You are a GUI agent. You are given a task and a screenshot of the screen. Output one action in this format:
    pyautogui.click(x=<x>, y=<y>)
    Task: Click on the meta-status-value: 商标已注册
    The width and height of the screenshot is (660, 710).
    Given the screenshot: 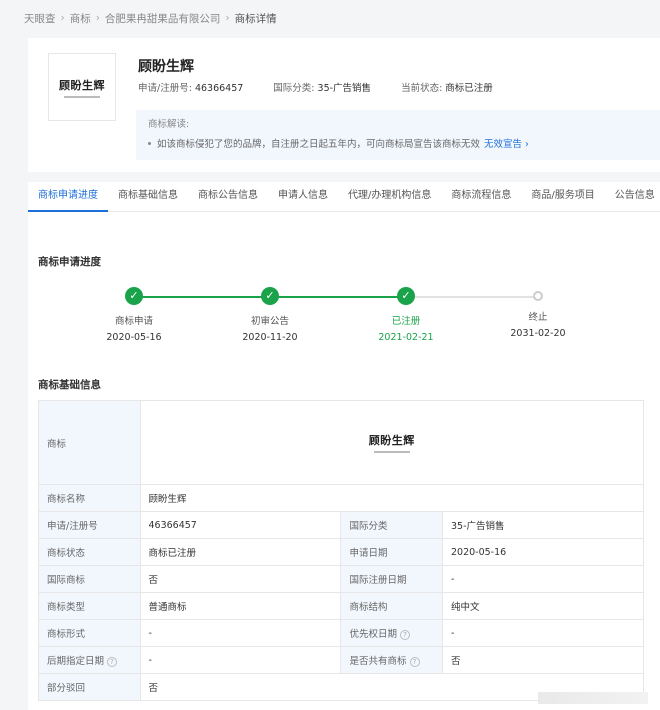 What is the action you would take?
    pyautogui.click(x=469, y=88)
    